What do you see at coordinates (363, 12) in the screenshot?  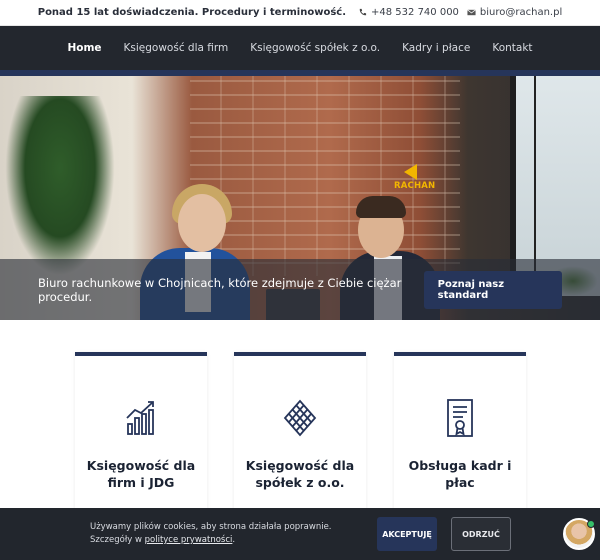 I see `phone-icon` at bounding box center [363, 12].